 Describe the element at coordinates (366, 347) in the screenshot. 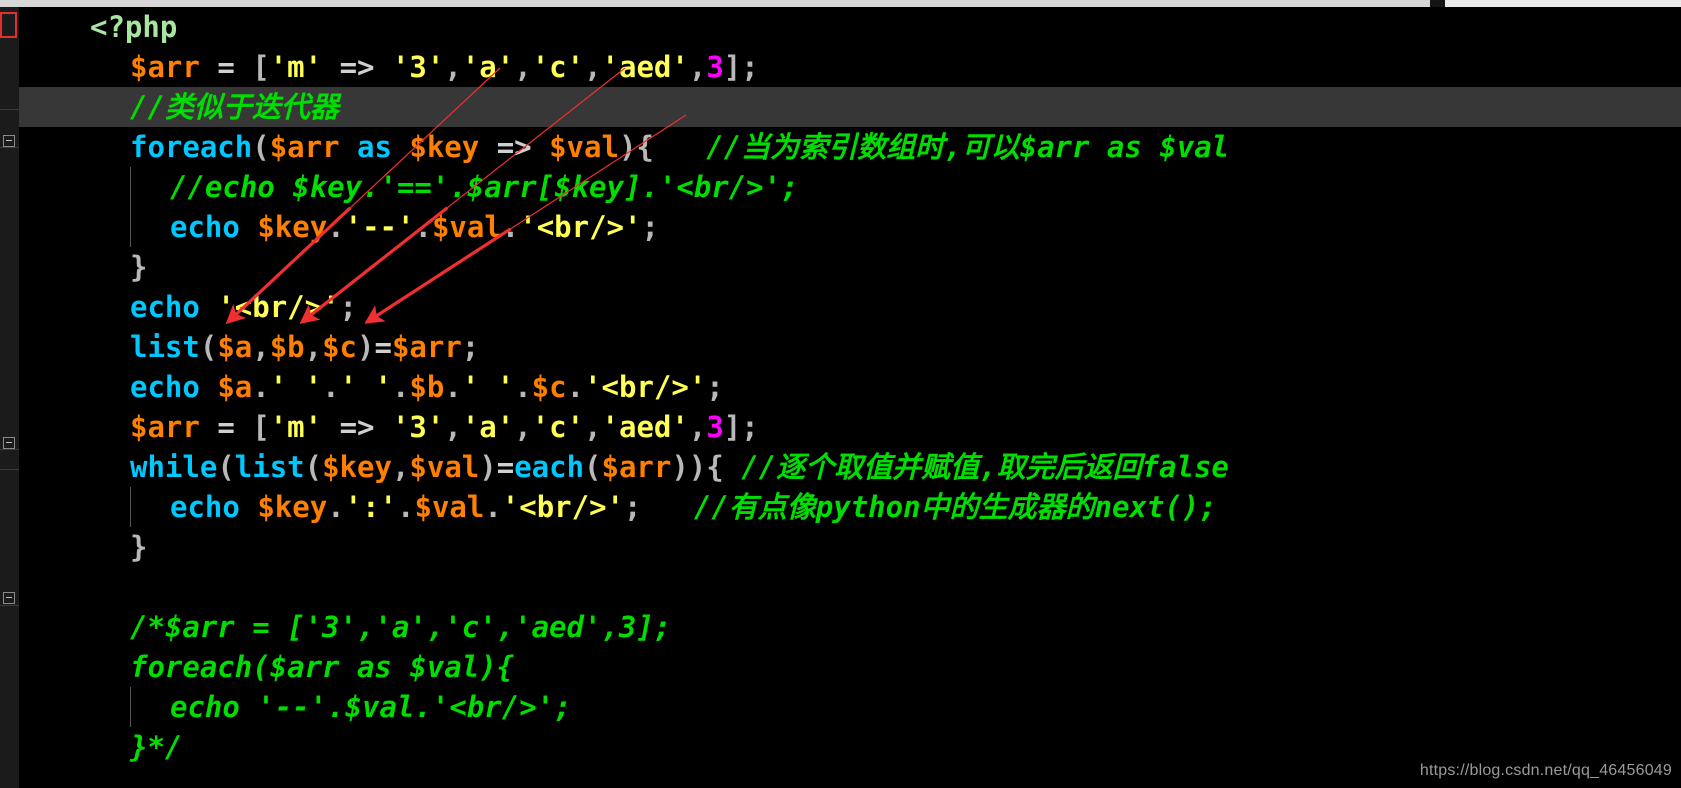

I see `token-punc: )` at that location.